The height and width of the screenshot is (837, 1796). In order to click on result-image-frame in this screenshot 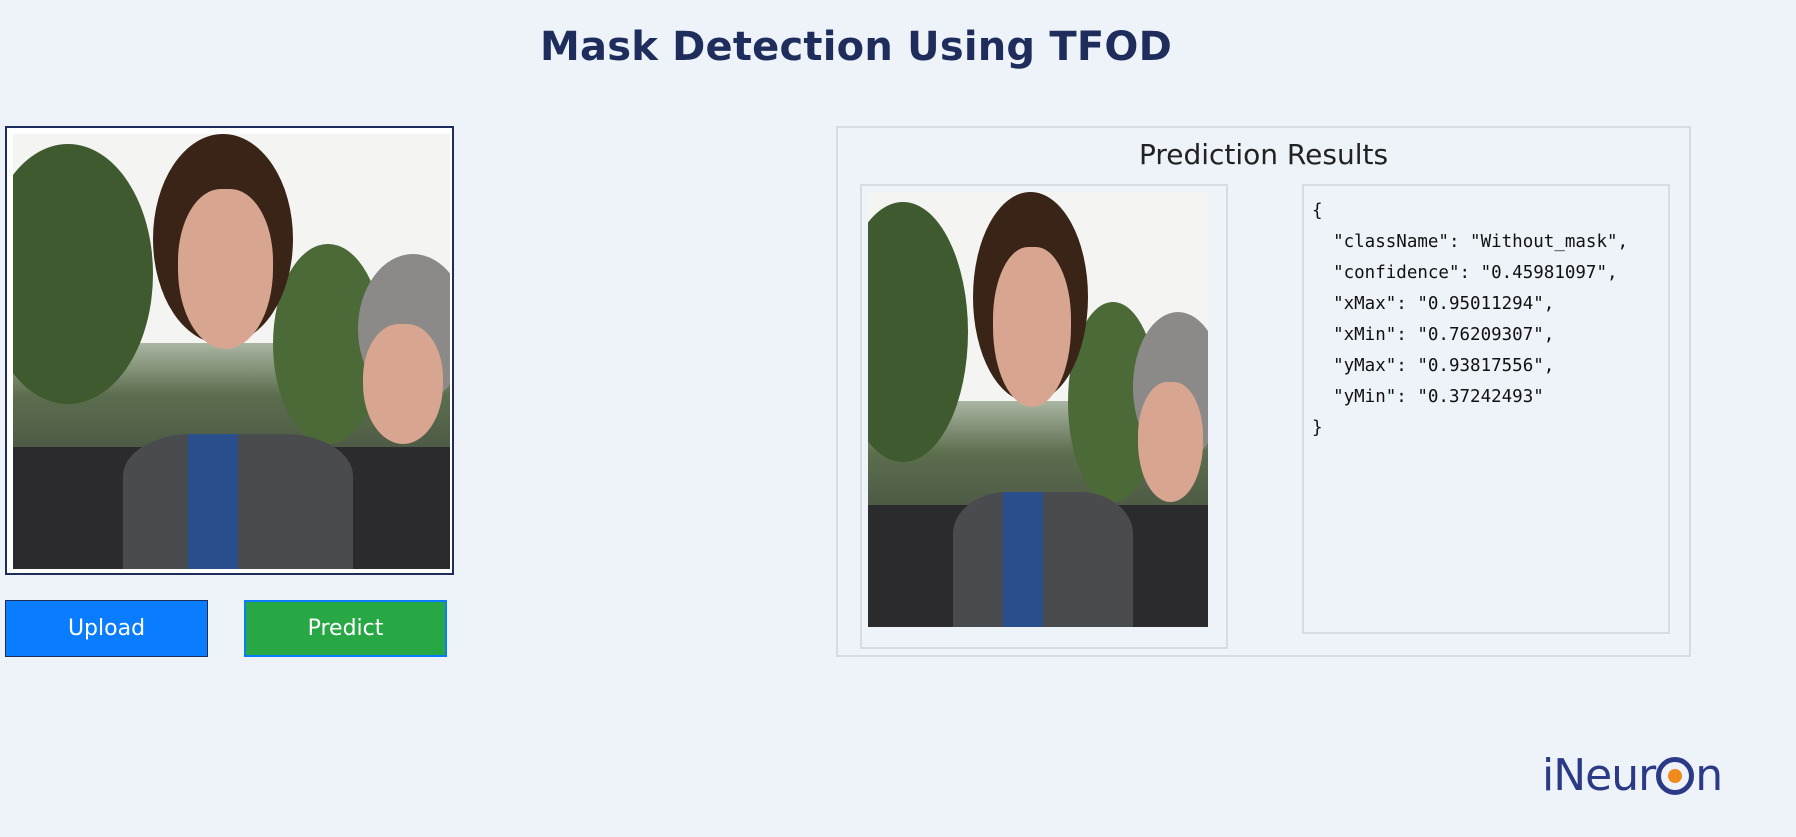, I will do `click(1044, 416)`.